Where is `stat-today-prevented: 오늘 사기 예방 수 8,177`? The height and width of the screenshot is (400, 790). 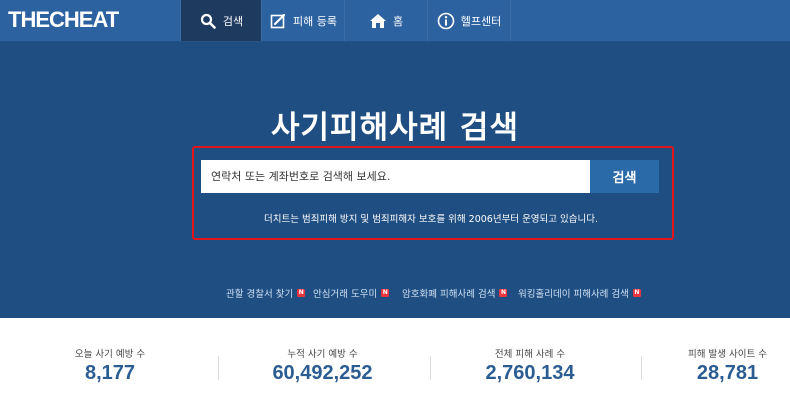
stat-today-prevented: 오늘 사기 예방 수 8,177 is located at coordinates (110, 359).